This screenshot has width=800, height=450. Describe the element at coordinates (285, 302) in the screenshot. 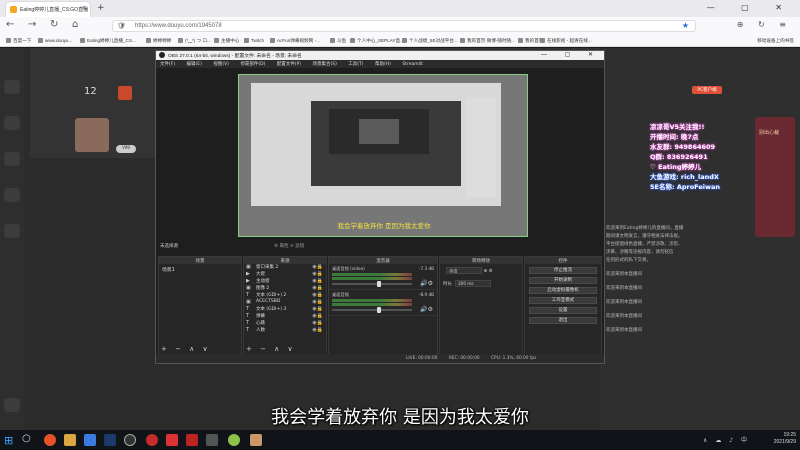

I see `source-item: ▣ ACECTSBD ◉🔒` at that location.